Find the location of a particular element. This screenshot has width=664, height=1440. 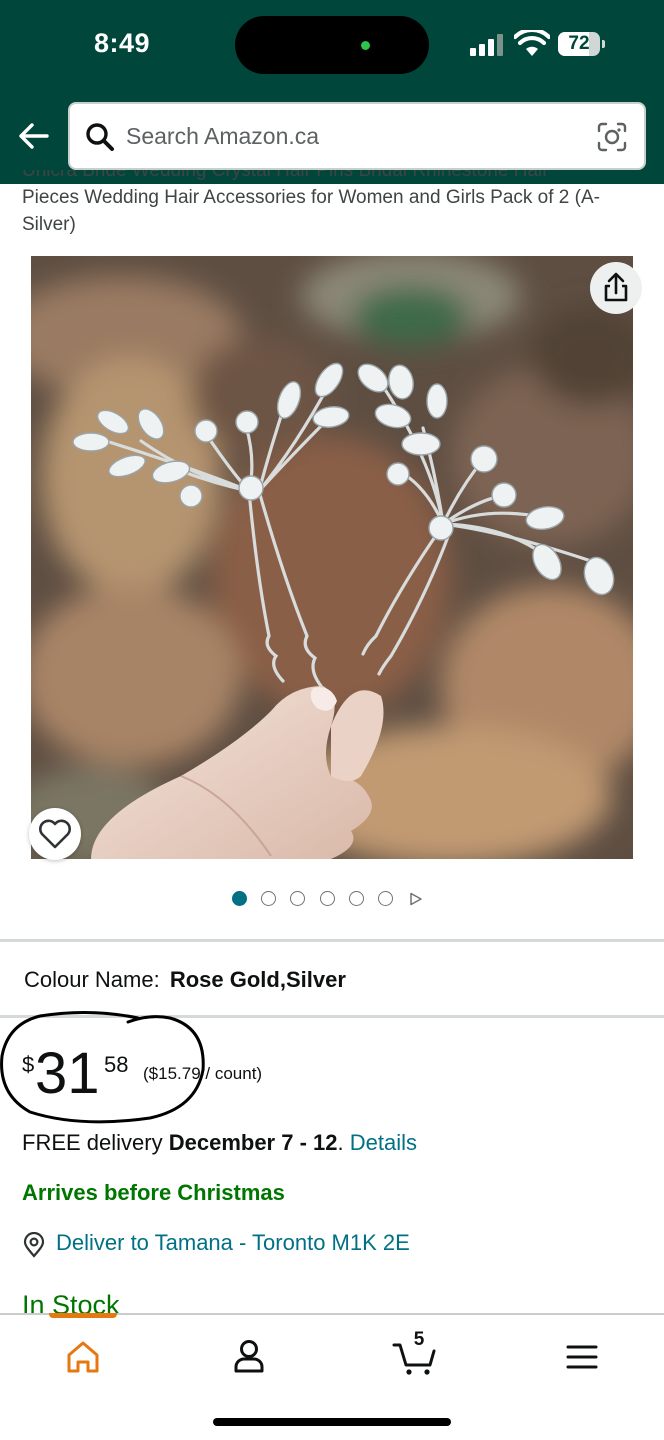

delivery-details-link: Details is located at coordinates (383, 1142).